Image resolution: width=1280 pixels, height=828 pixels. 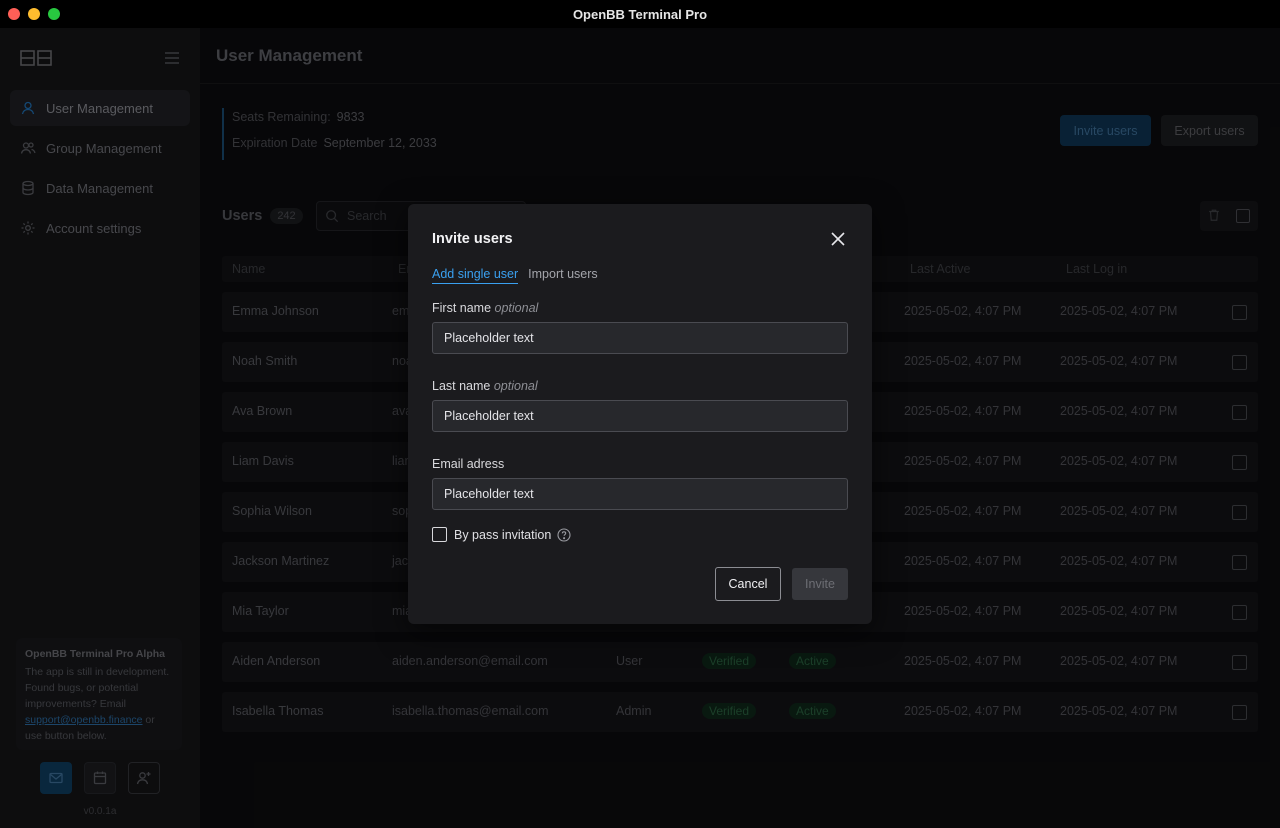 What do you see at coordinates (472, 239) in the screenshot?
I see `dialog-title: Invite users` at bounding box center [472, 239].